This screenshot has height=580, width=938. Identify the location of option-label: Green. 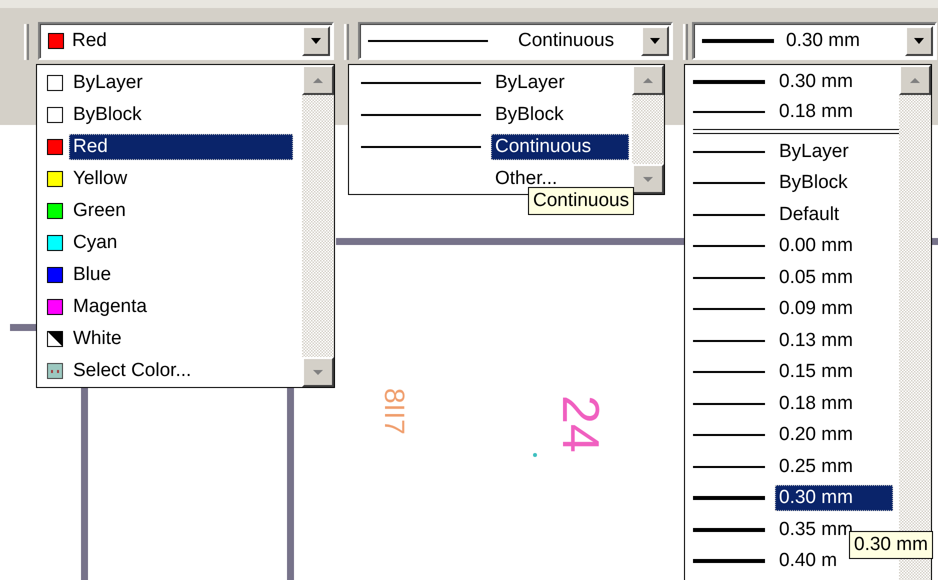
(99, 211).